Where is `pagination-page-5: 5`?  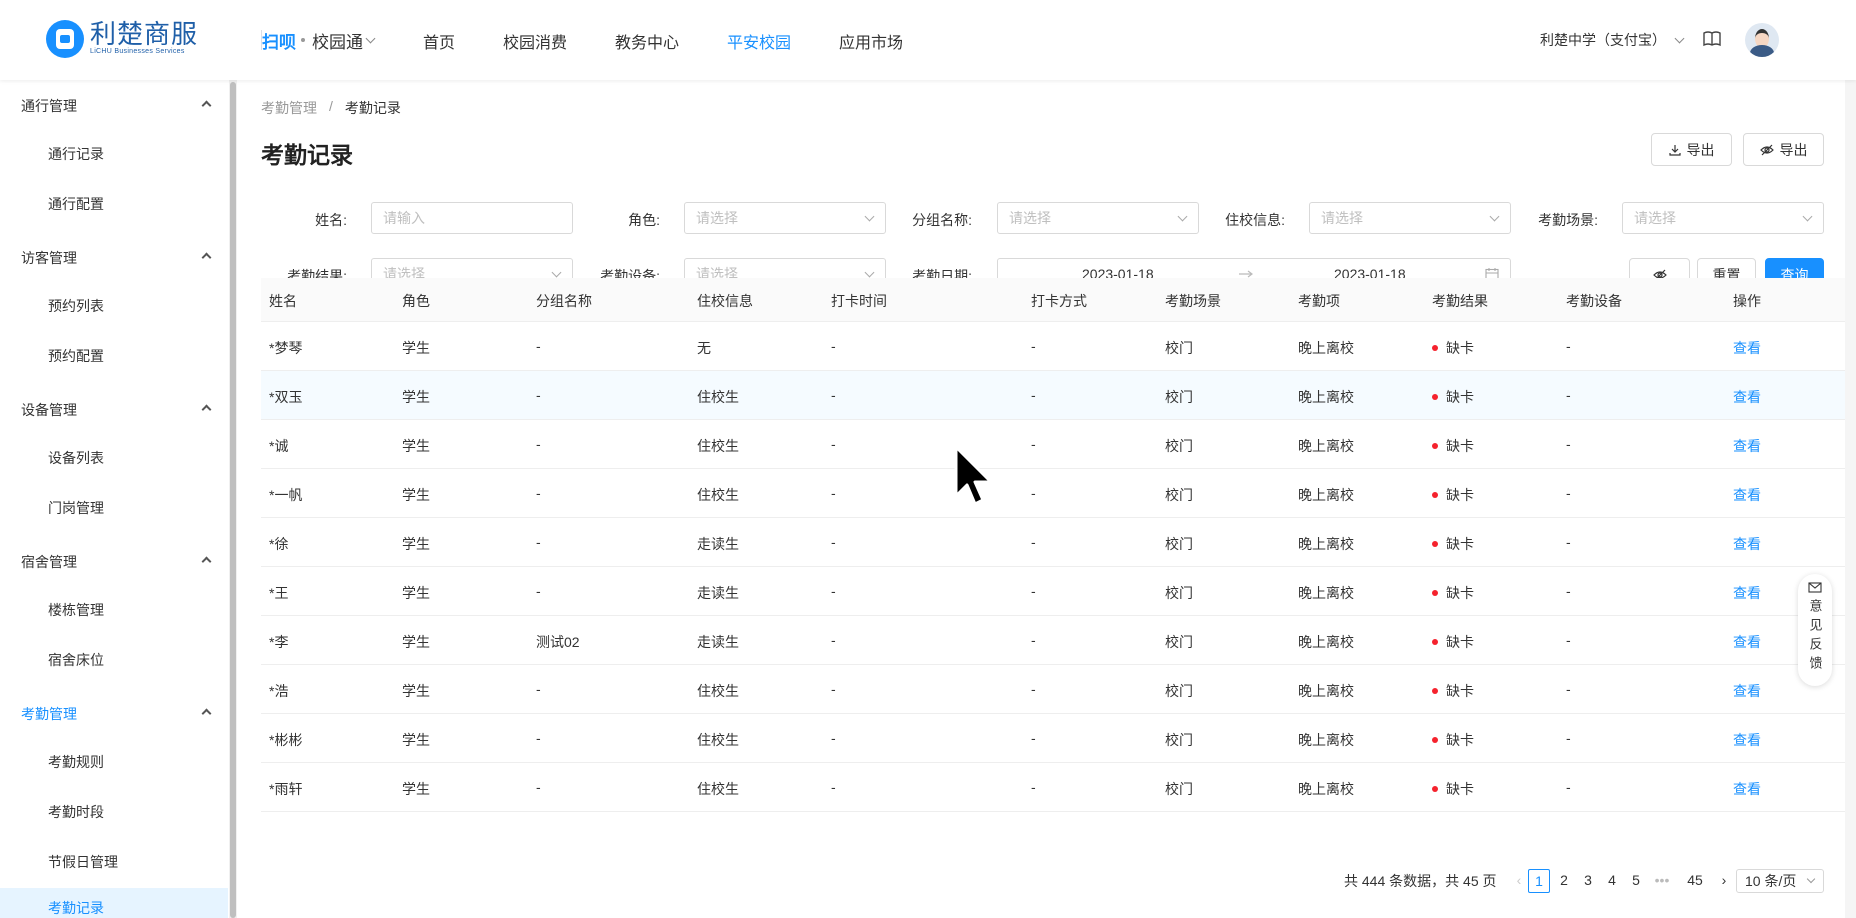
pagination-page-5: 5 is located at coordinates (1636, 881).